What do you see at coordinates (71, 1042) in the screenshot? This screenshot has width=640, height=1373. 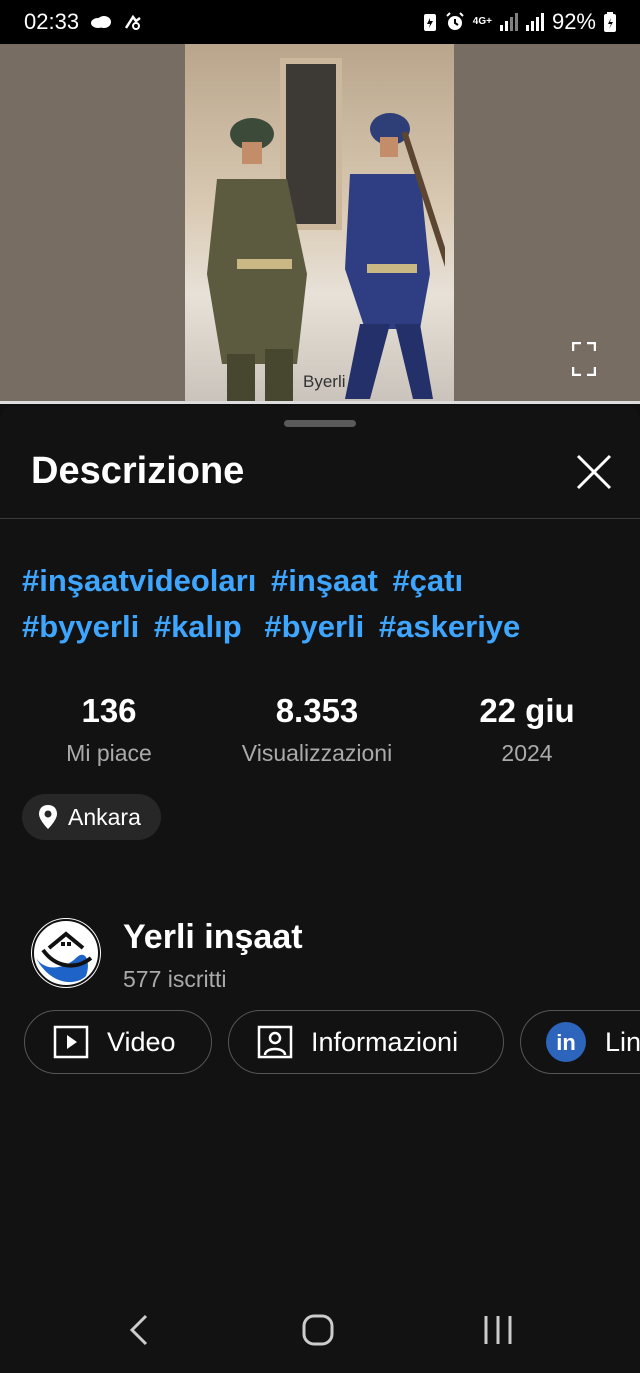 I see `play-icon` at bounding box center [71, 1042].